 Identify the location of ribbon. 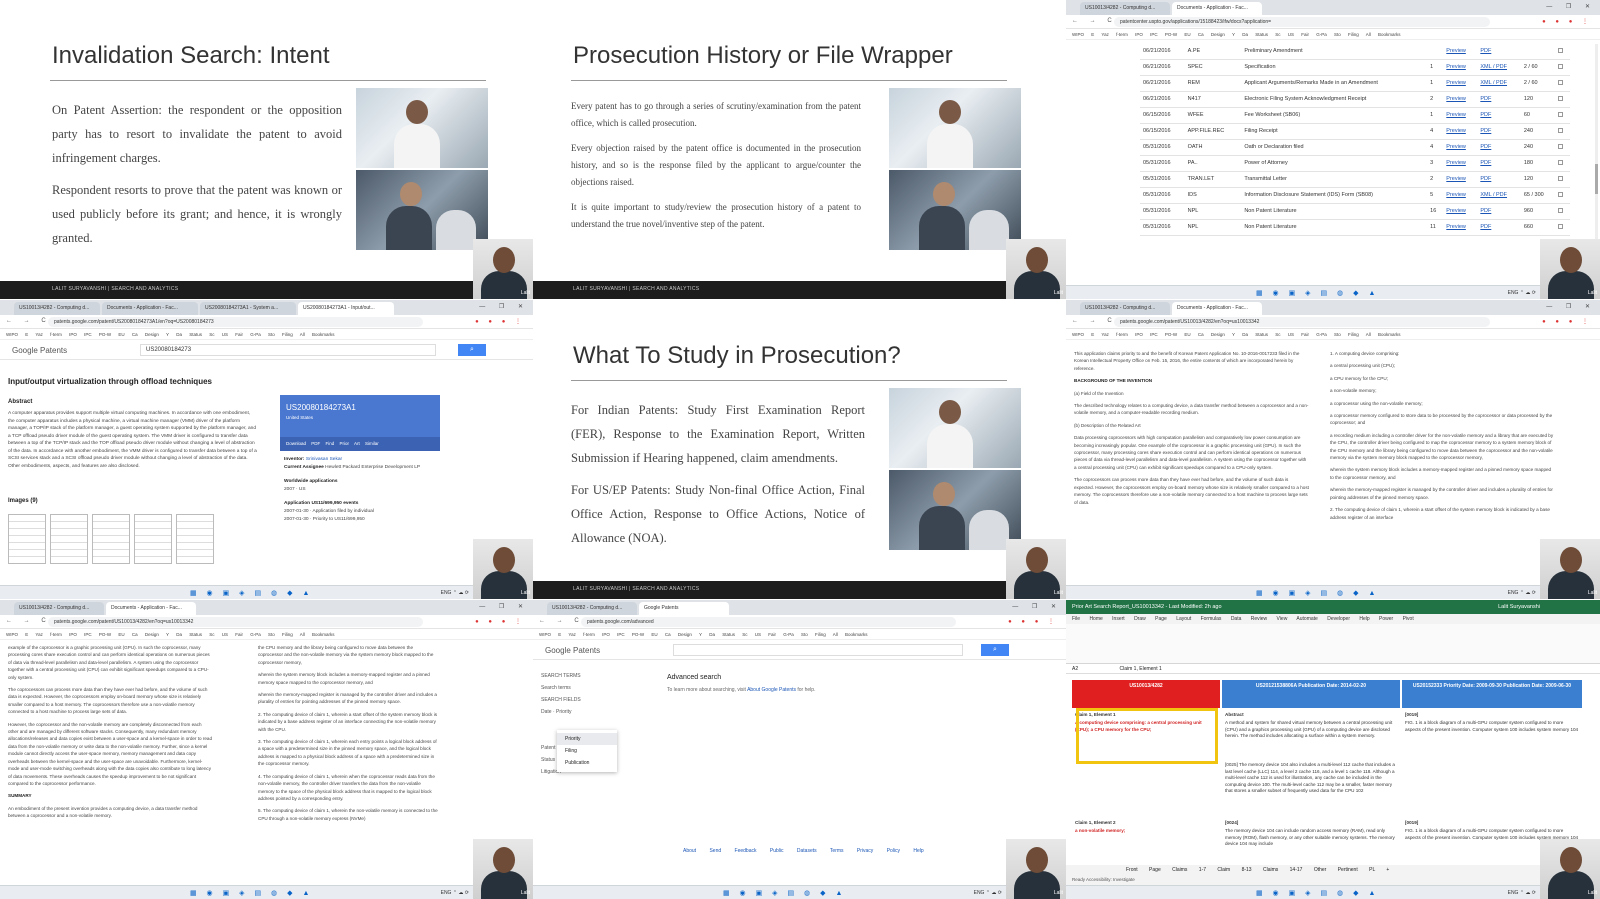
(1333, 644).